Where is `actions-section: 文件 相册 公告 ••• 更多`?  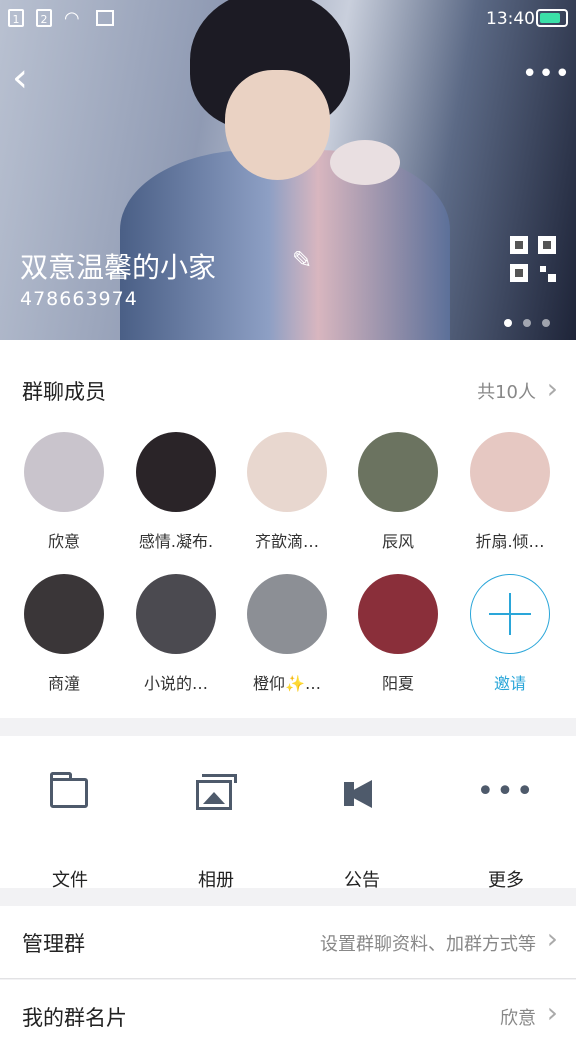 actions-section: 文件 相册 公告 ••• 更多 is located at coordinates (288, 813).